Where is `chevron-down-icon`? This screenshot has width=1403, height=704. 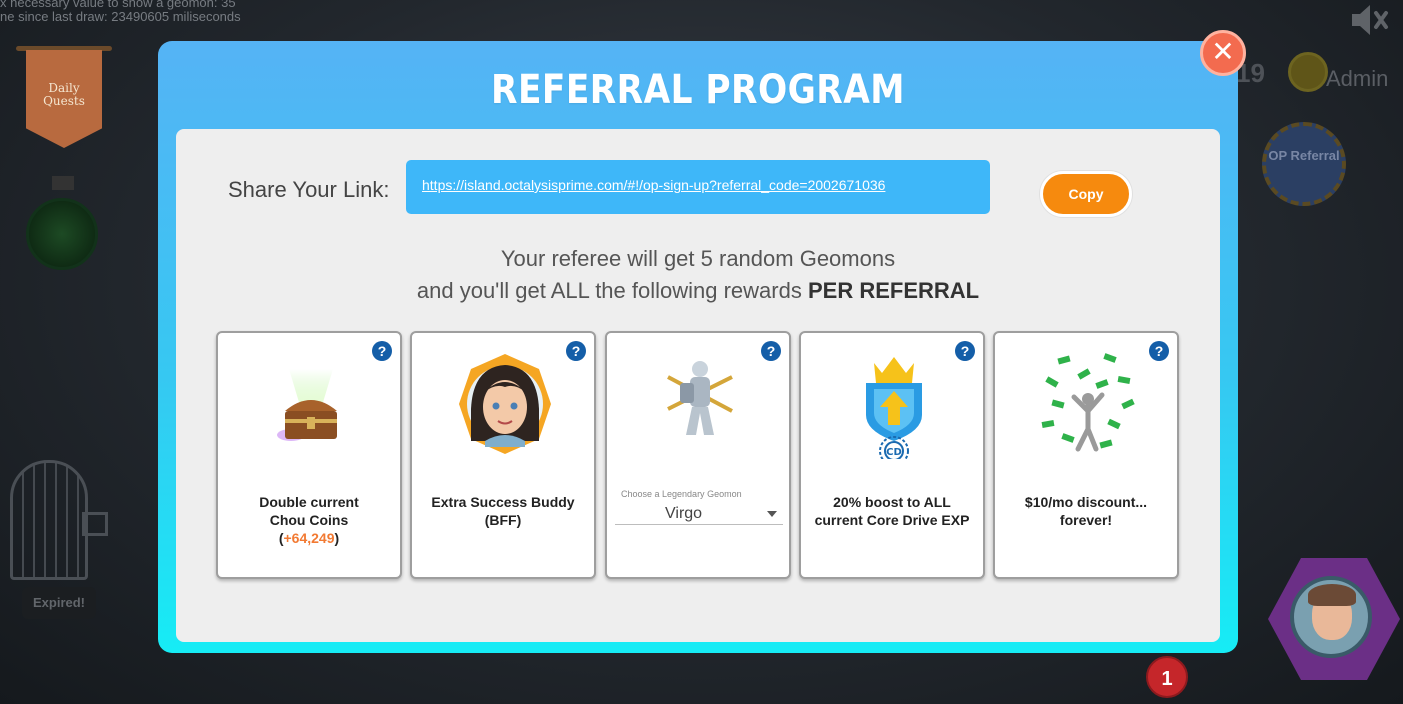 chevron-down-icon is located at coordinates (772, 514).